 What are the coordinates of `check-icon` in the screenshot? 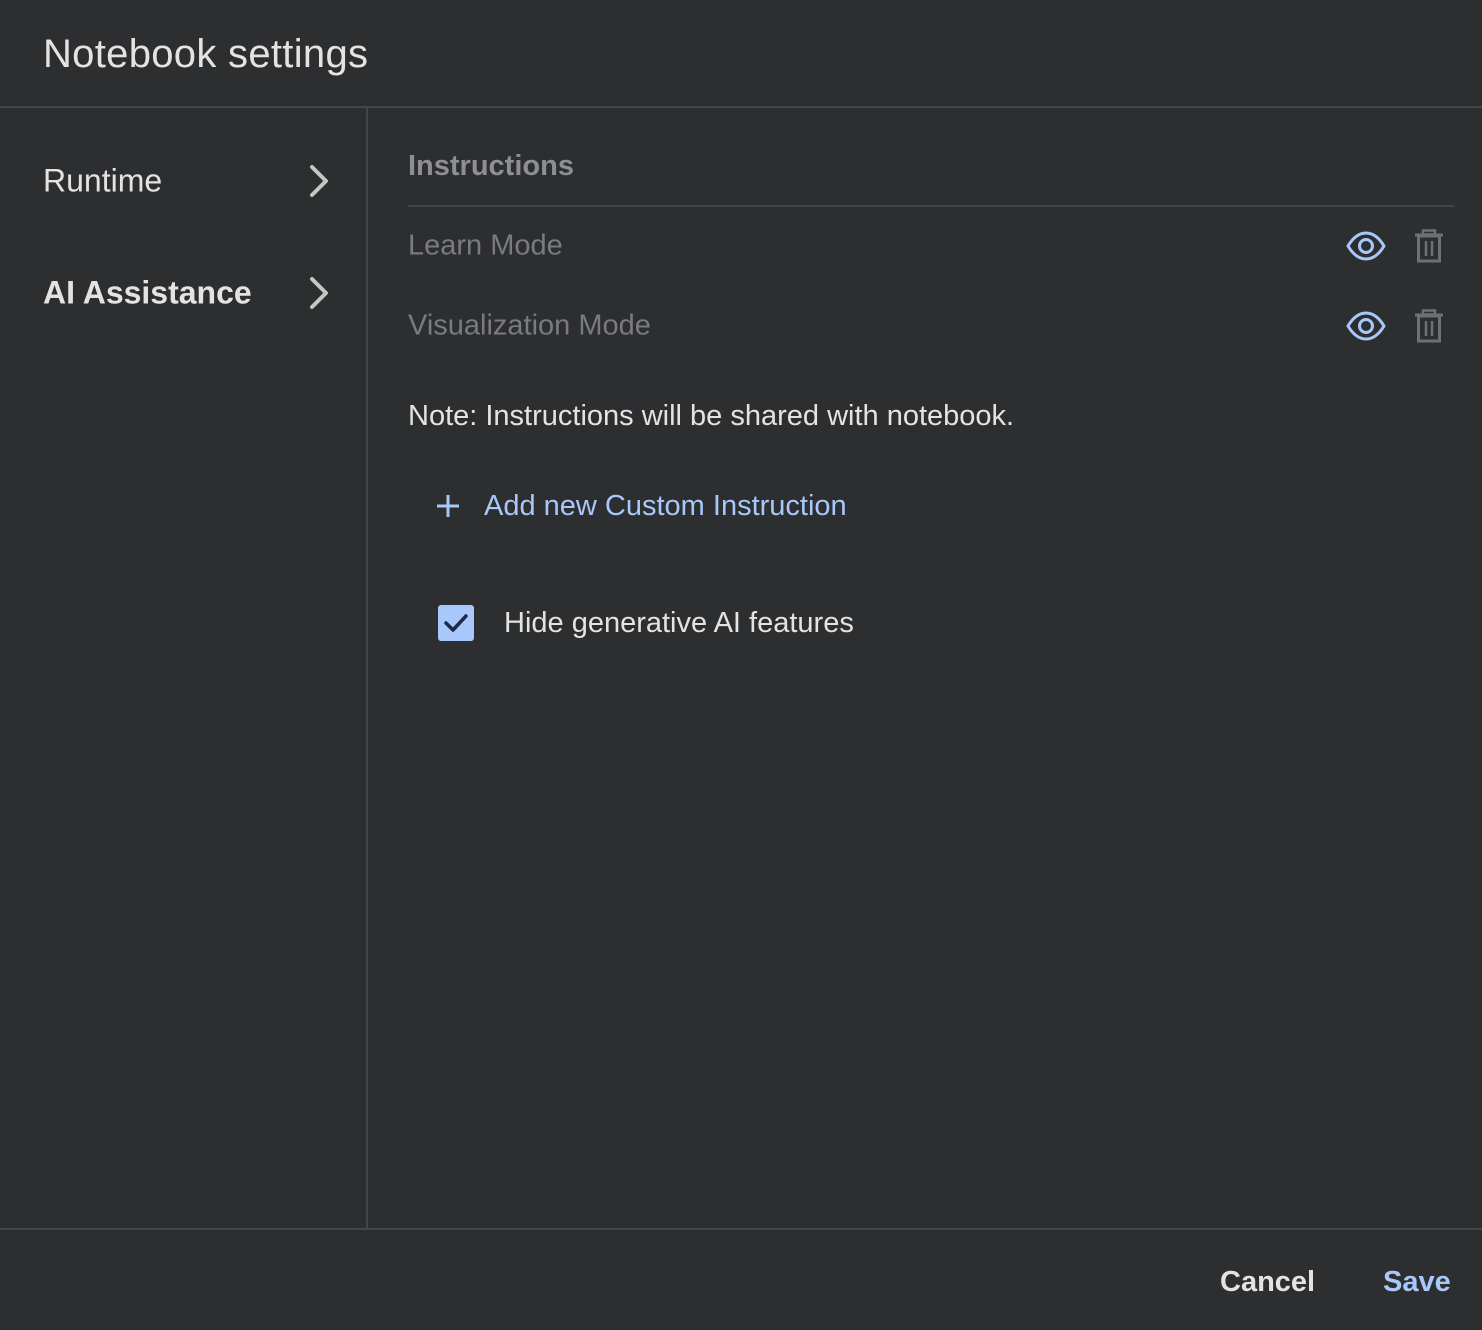 It's located at (456, 623).